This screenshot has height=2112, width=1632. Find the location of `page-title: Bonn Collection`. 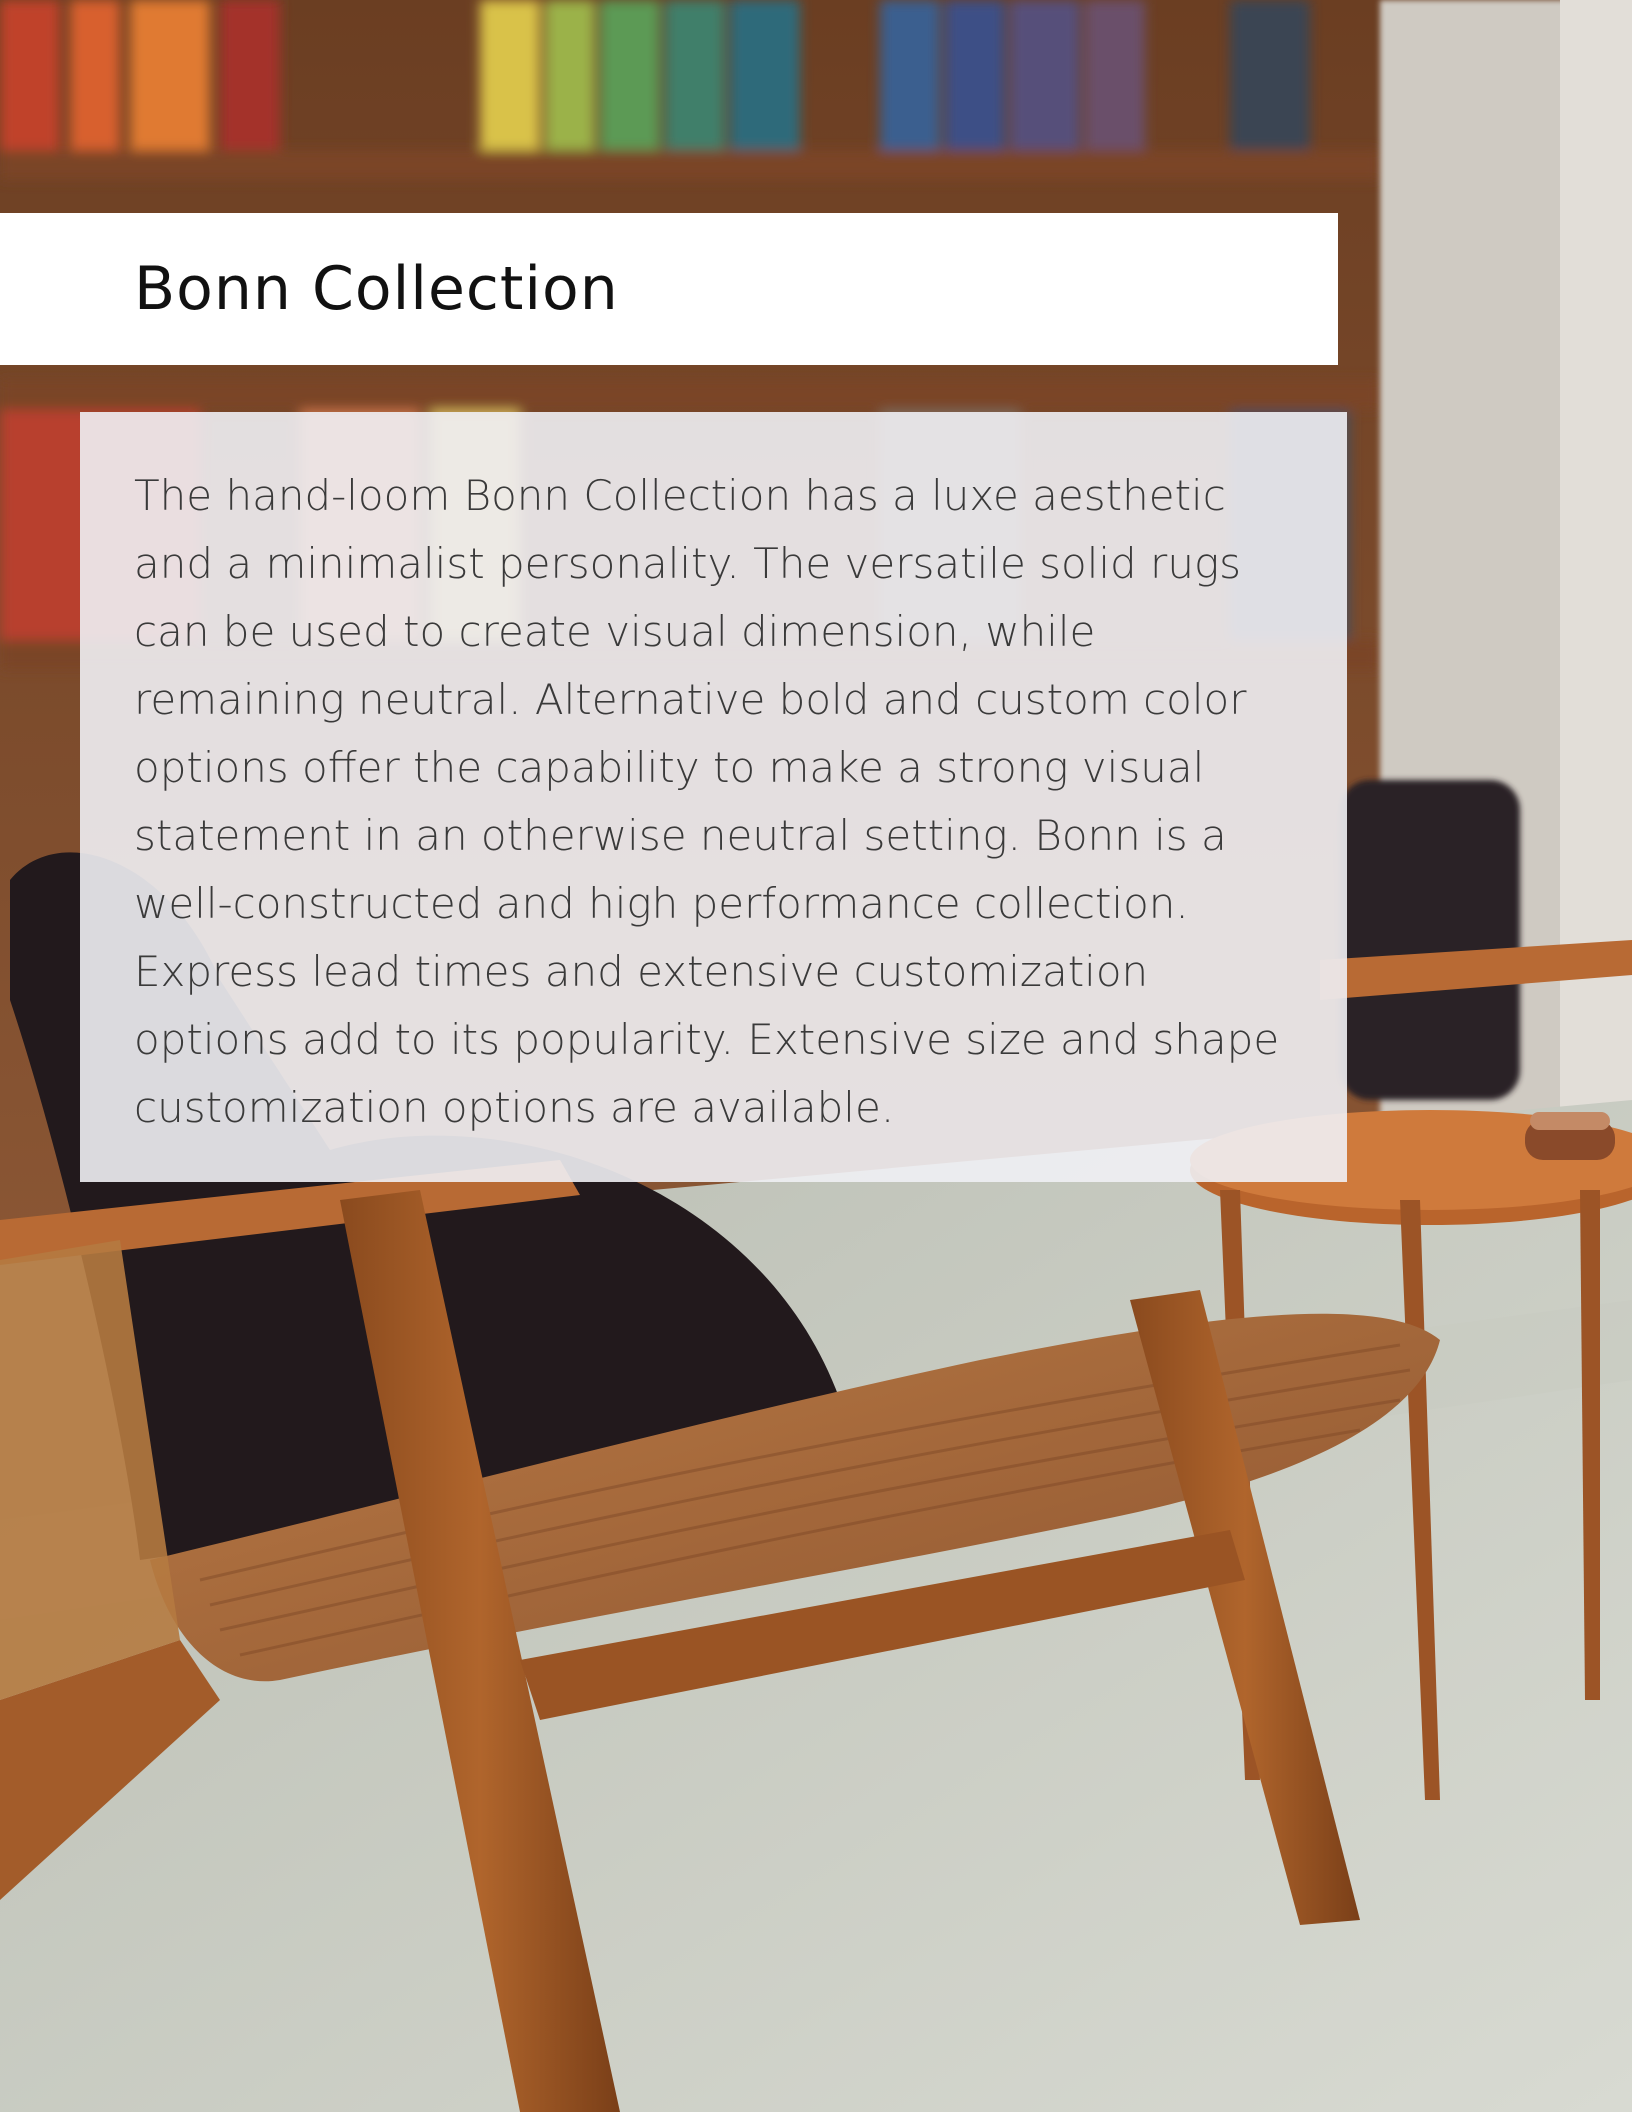

page-title: Bonn Collection is located at coordinates (376, 289).